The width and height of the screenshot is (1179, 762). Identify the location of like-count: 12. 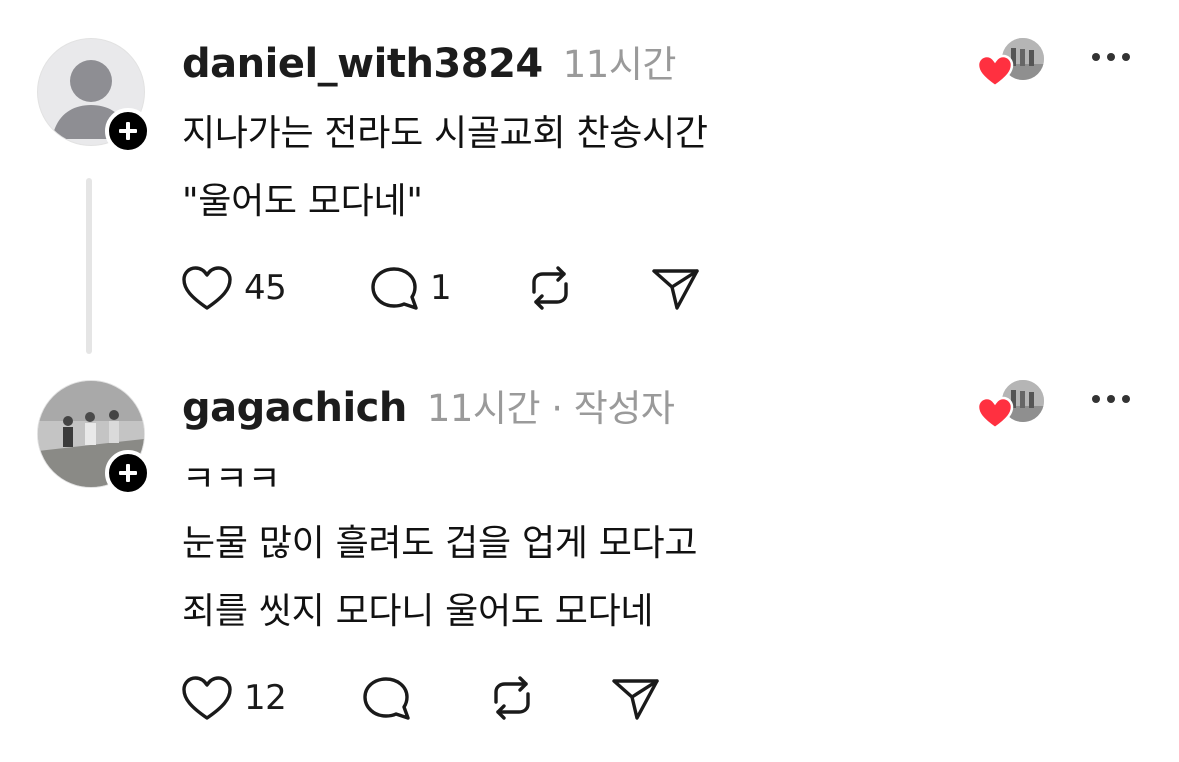
(265, 698).